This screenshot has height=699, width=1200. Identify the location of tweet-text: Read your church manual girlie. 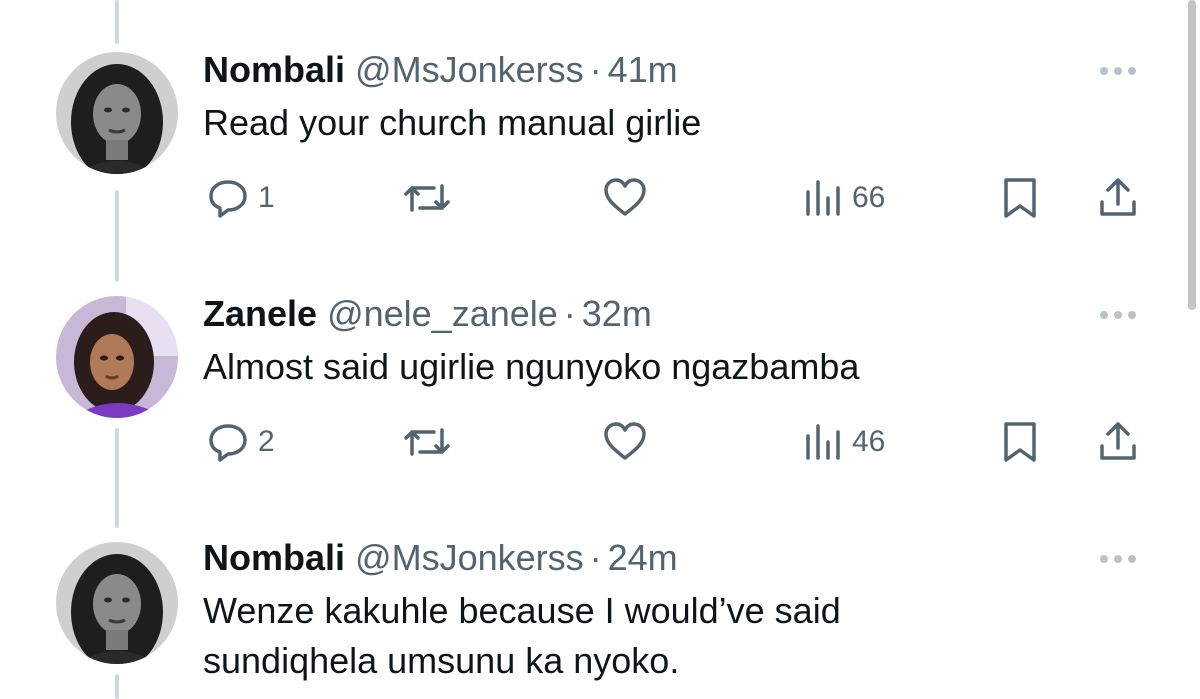
(452, 122).